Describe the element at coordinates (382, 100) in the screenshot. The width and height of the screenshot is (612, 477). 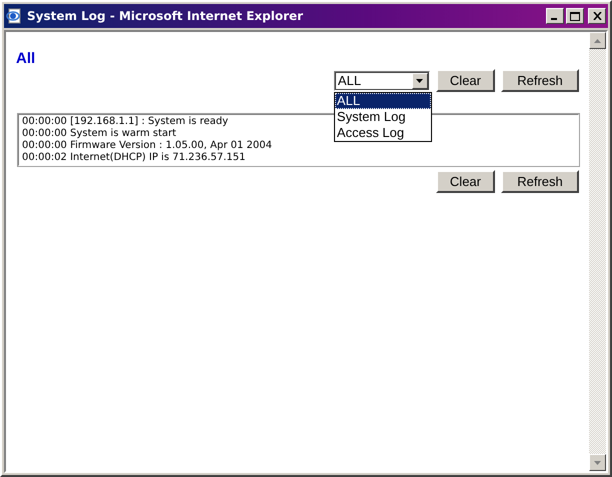
I see `dropdown-option: ALL` at that location.